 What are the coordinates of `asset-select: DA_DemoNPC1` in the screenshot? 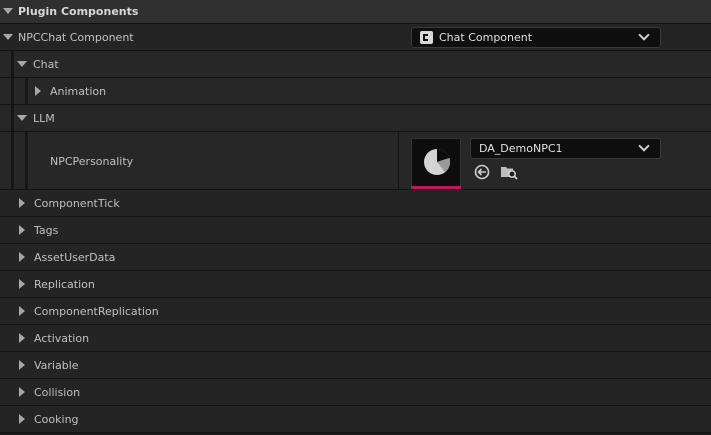 It's located at (565, 148).